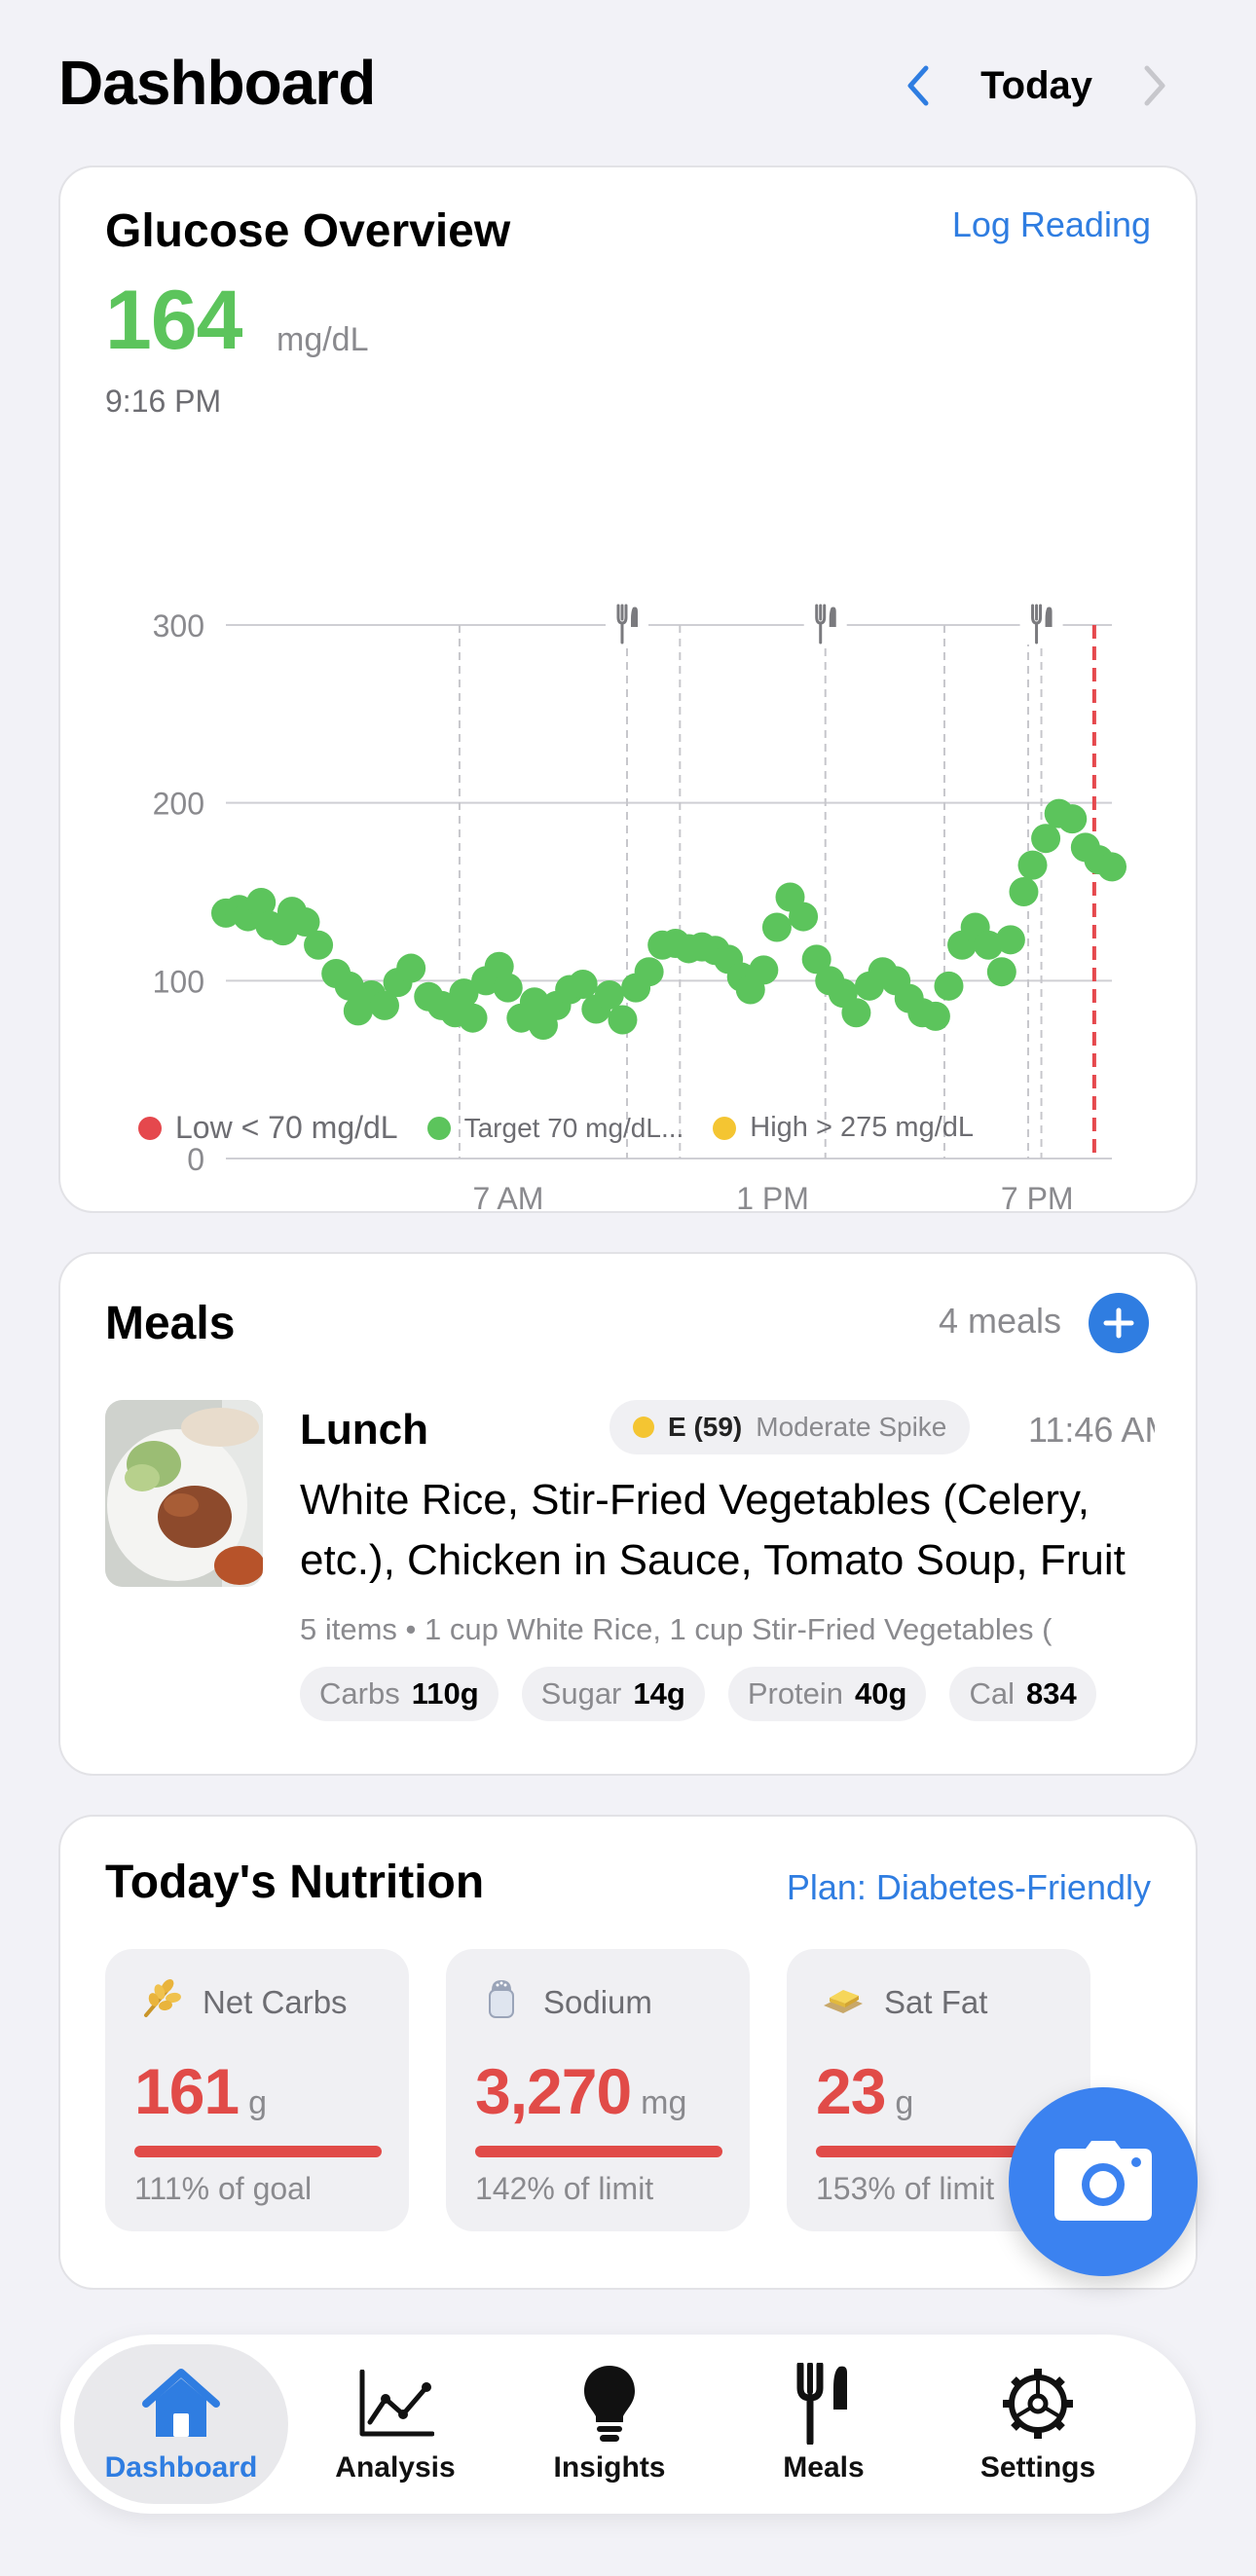 The image size is (1256, 2576). I want to click on house-icon, so click(181, 2404).